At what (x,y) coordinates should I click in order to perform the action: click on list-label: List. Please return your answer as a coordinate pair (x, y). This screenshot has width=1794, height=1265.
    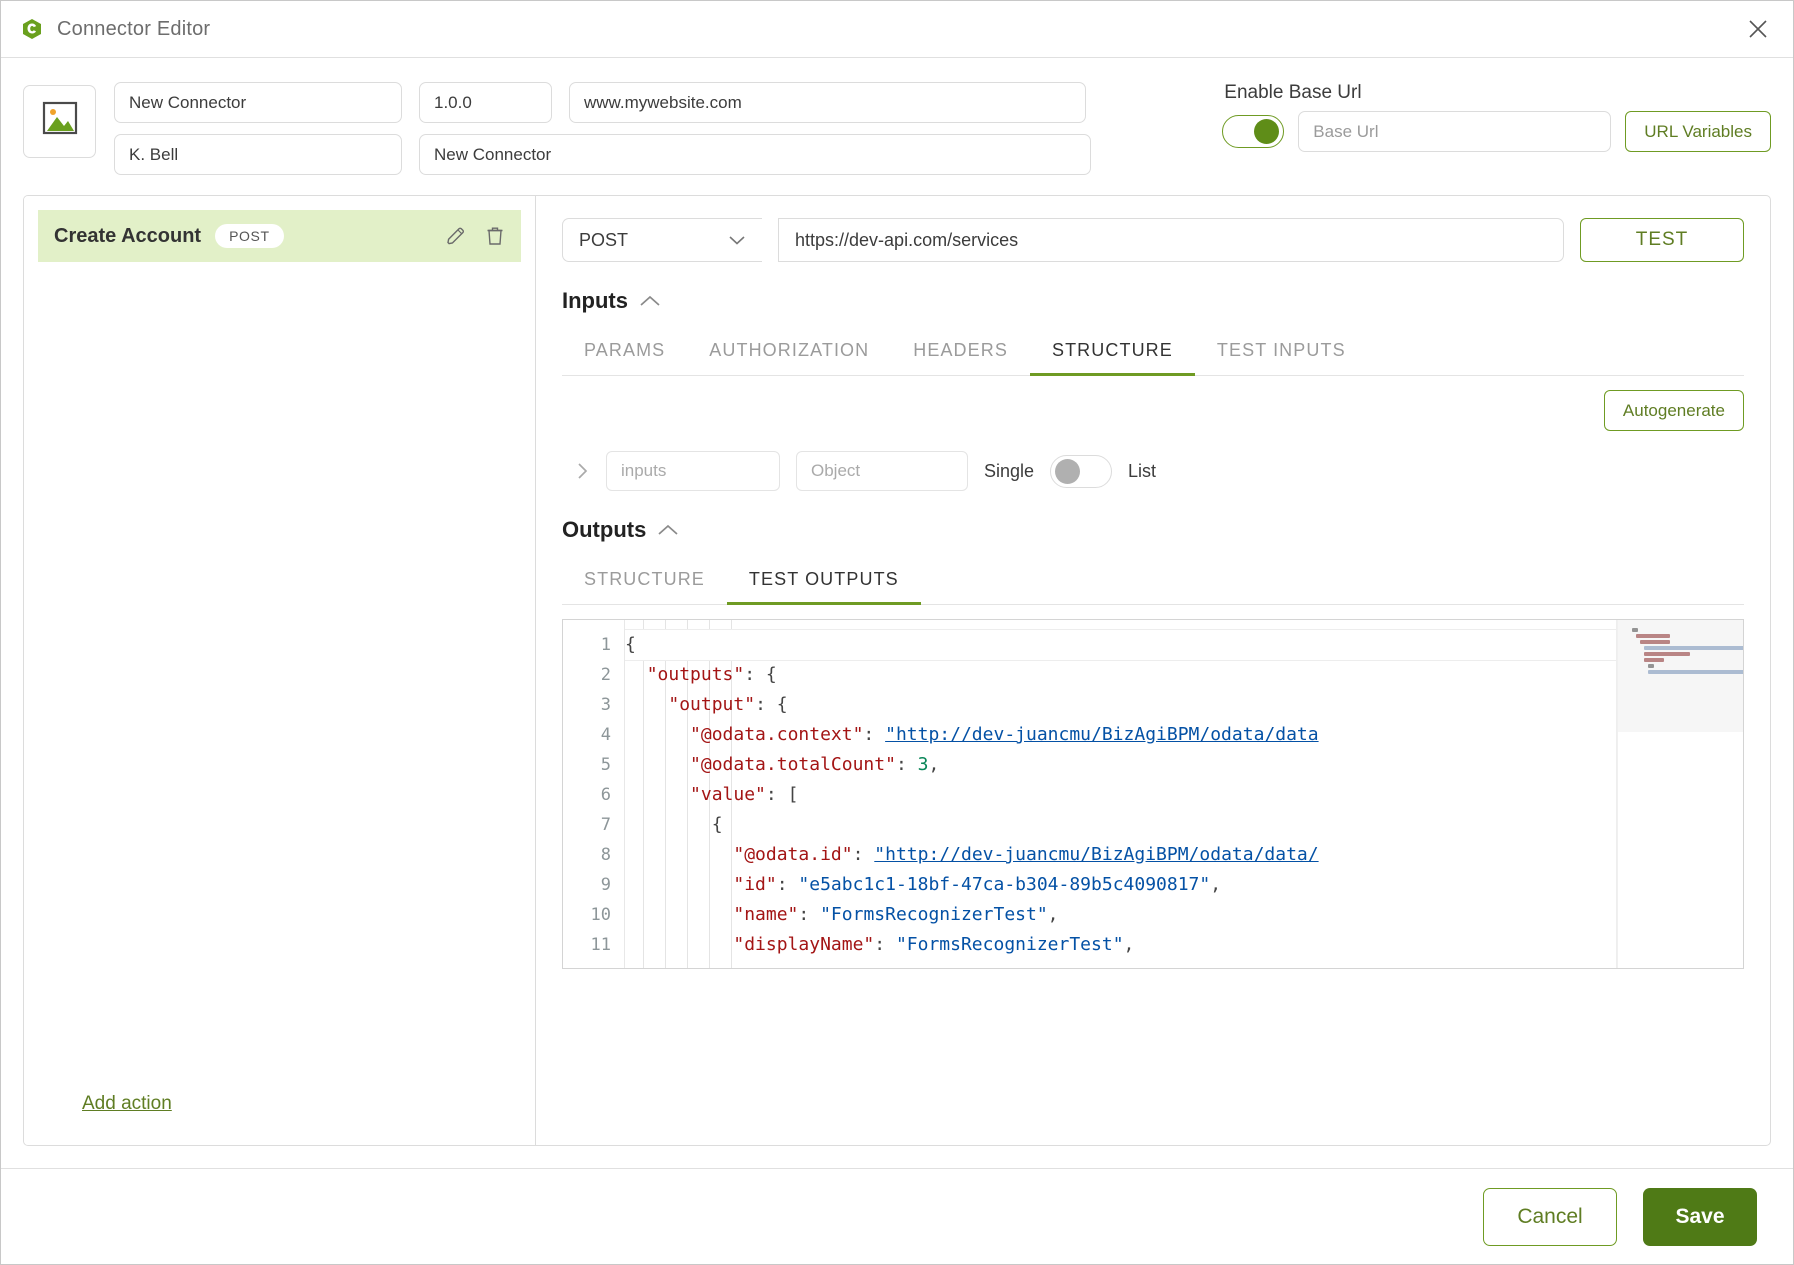
    Looking at the image, I should click on (1142, 470).